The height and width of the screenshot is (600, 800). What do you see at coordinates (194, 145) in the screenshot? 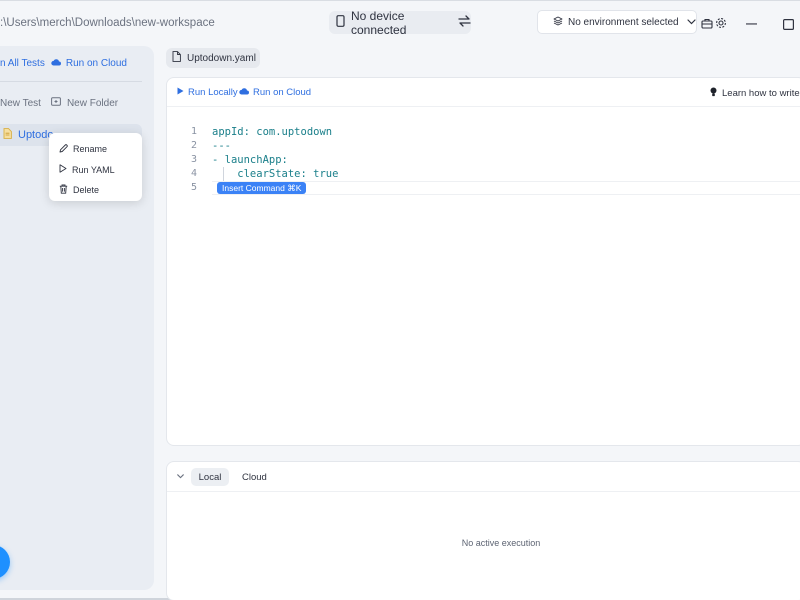
I see `line-number: 2` at bounding box center [194, 145].